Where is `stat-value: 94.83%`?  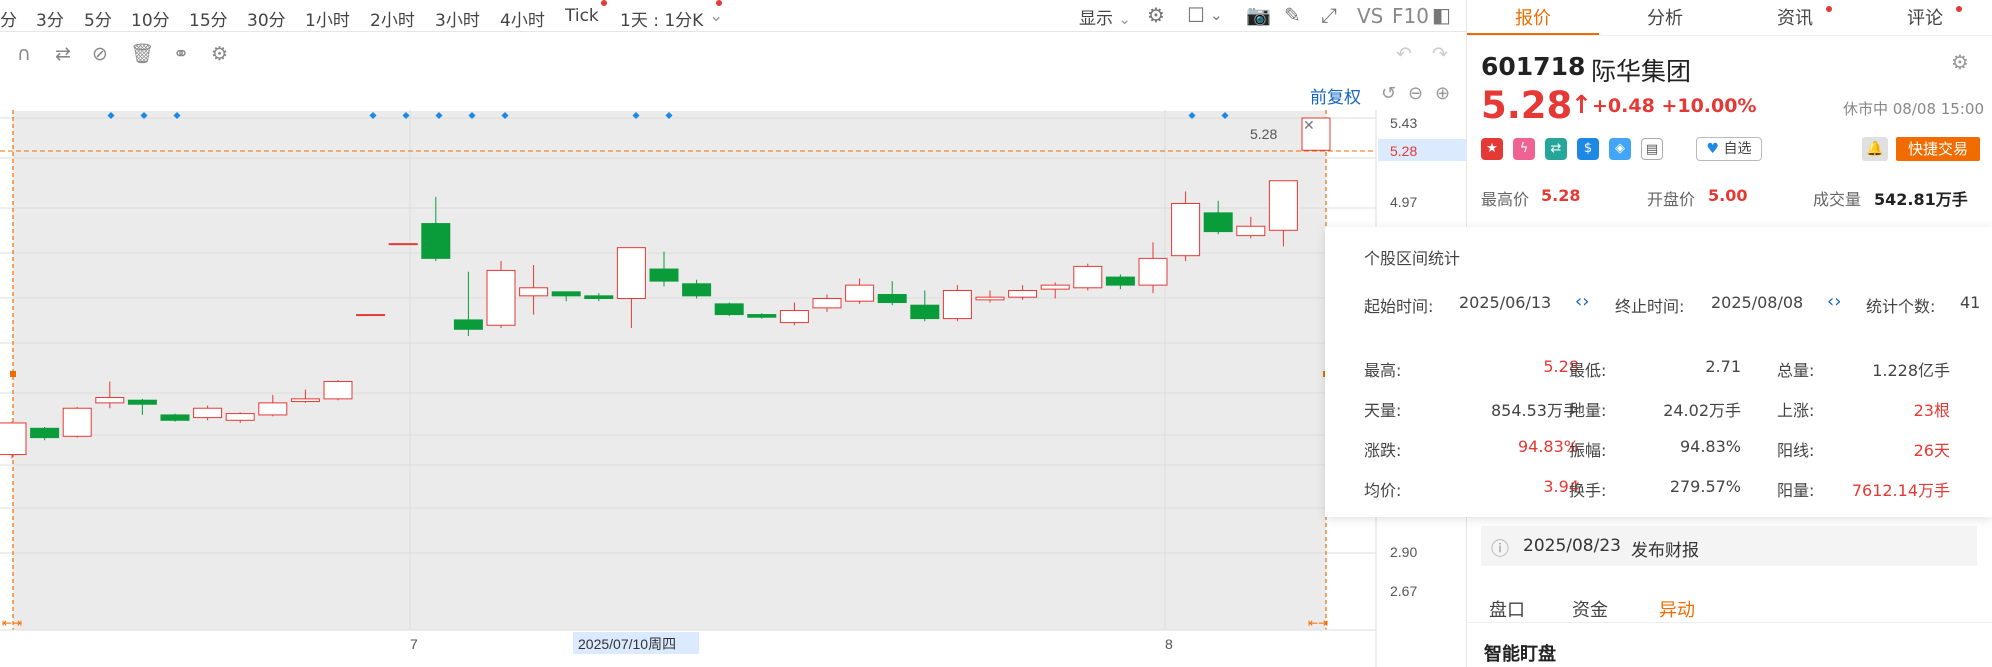
stat-value: 94.83% is located at coordinates (1710, 446).